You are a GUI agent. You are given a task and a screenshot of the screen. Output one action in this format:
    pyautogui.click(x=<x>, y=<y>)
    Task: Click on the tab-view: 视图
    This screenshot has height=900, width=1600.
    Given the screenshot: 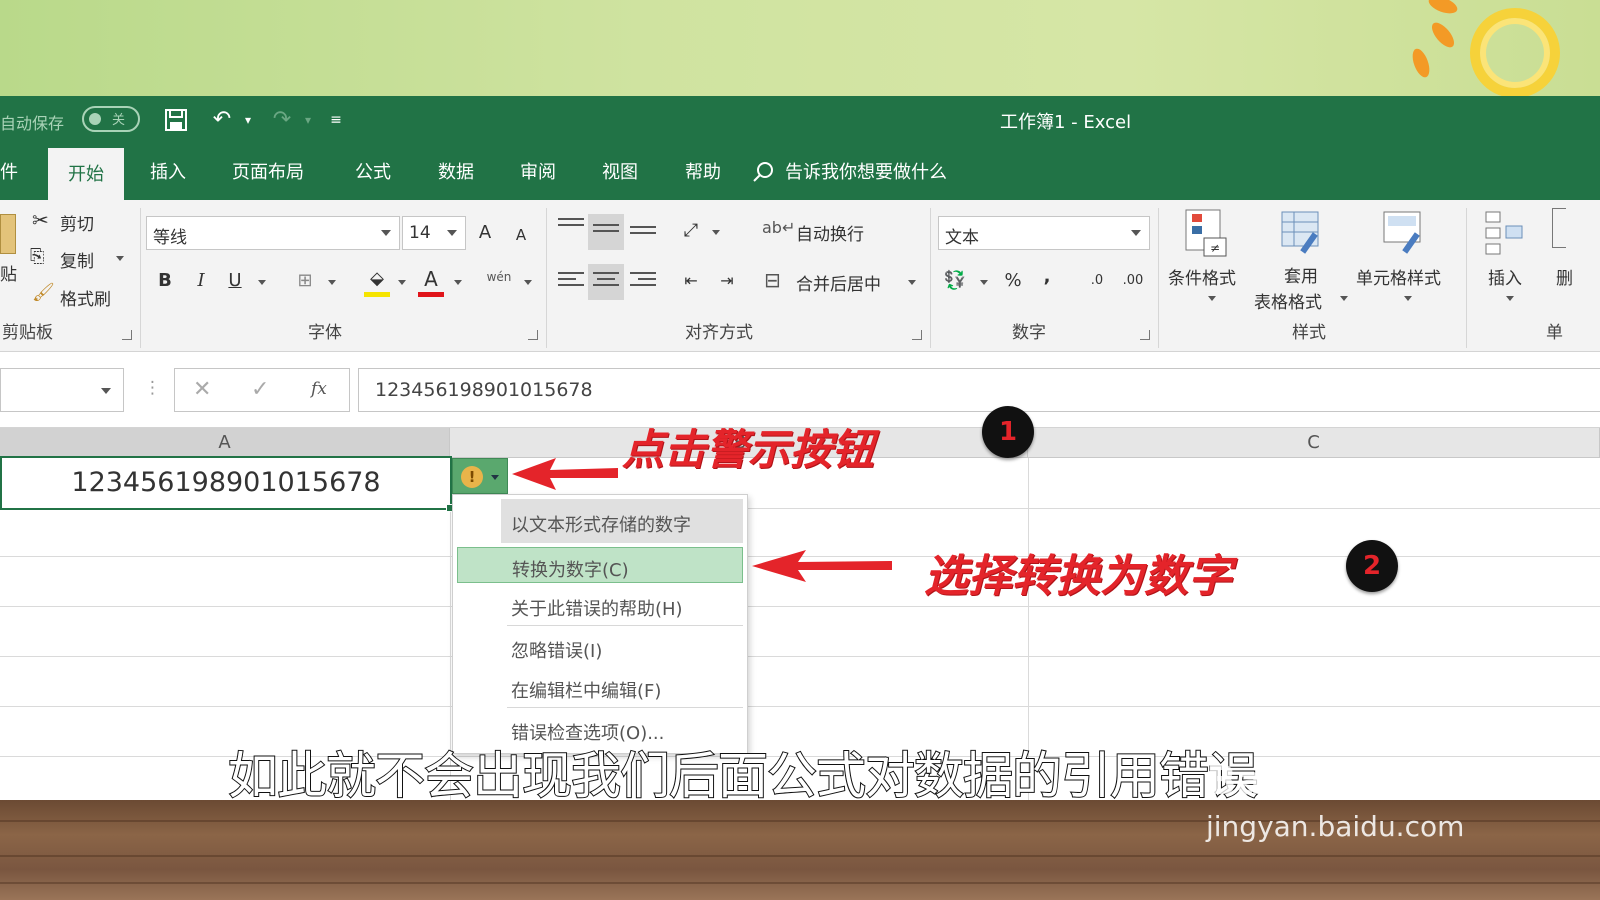 What is the action you would take?
    pyautogui.click(x=620, y=171)
    